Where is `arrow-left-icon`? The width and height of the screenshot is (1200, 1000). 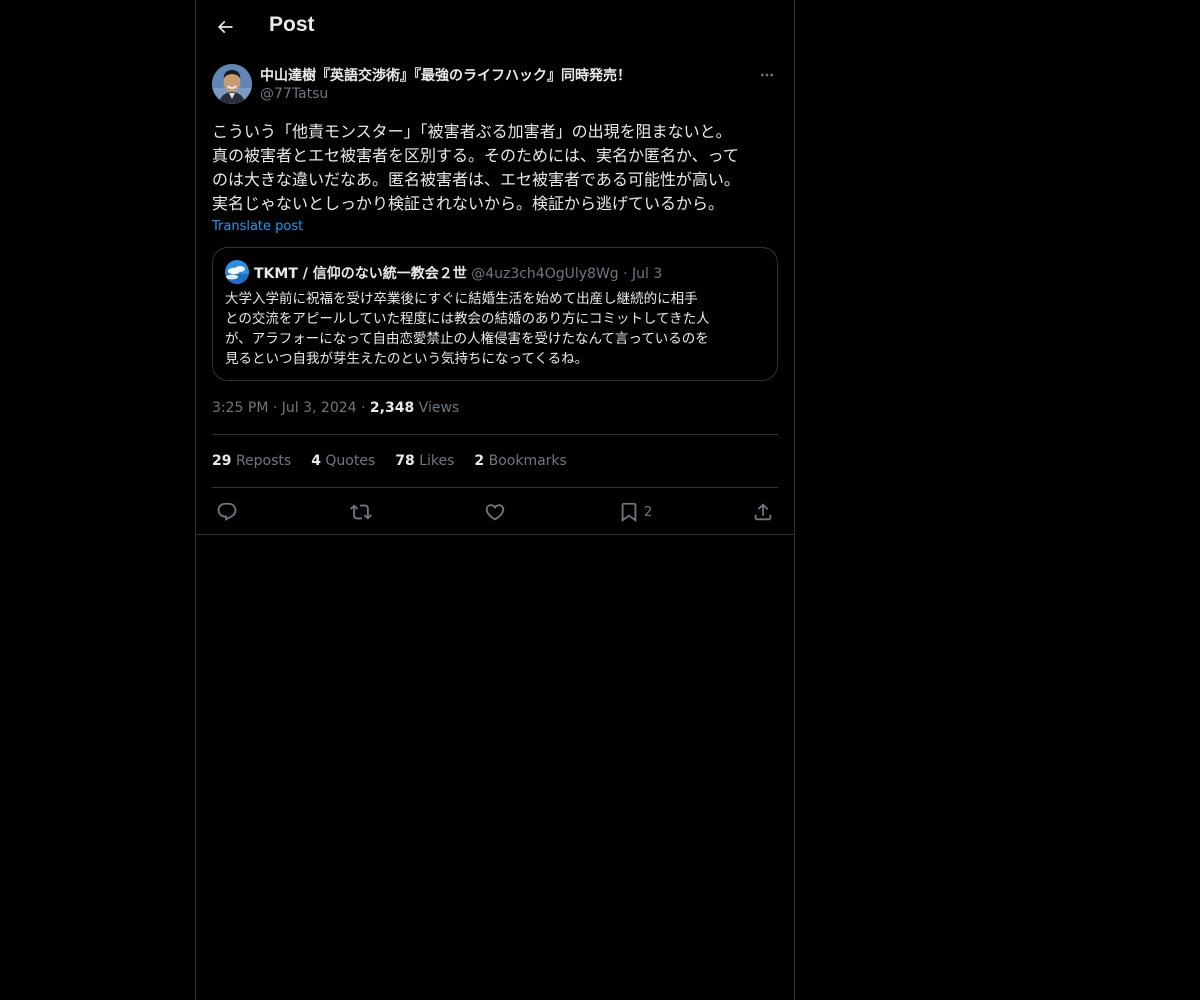
arrow-left-icon is located at coordinates (225, 27).